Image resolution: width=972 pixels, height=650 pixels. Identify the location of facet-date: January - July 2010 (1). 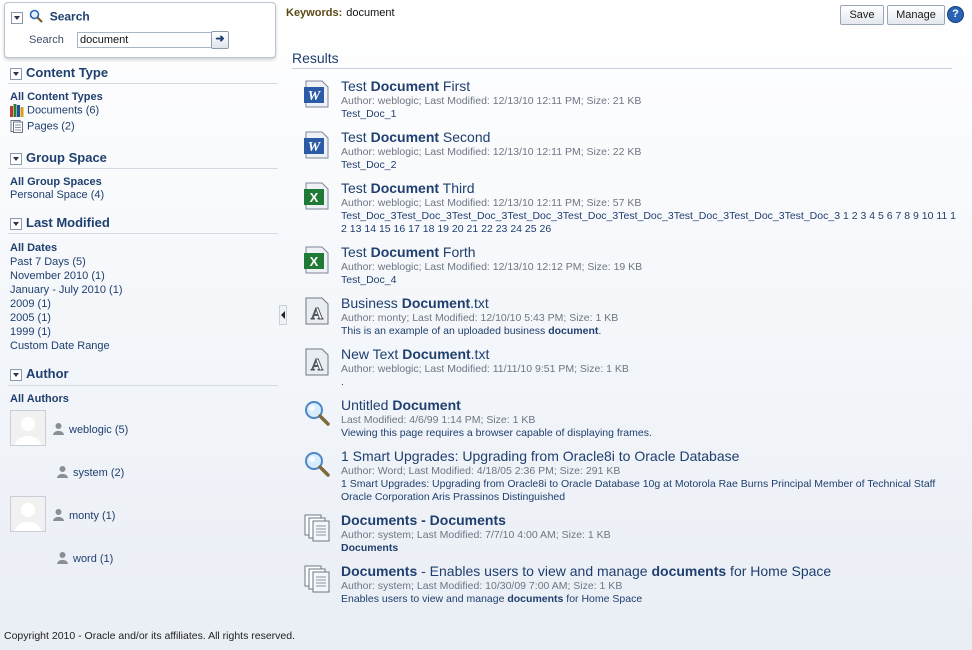
(66, 290).